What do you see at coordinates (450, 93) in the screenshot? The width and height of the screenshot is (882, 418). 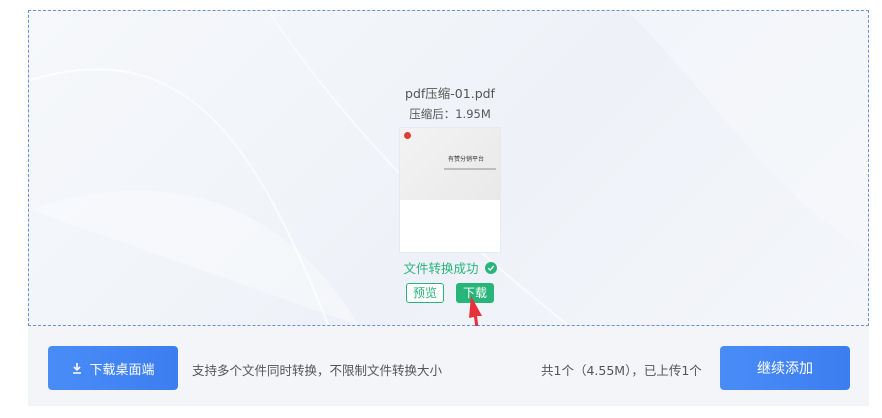 I see `file-name: pdf压缩-01.pdf` at bounding box center [450, 93].